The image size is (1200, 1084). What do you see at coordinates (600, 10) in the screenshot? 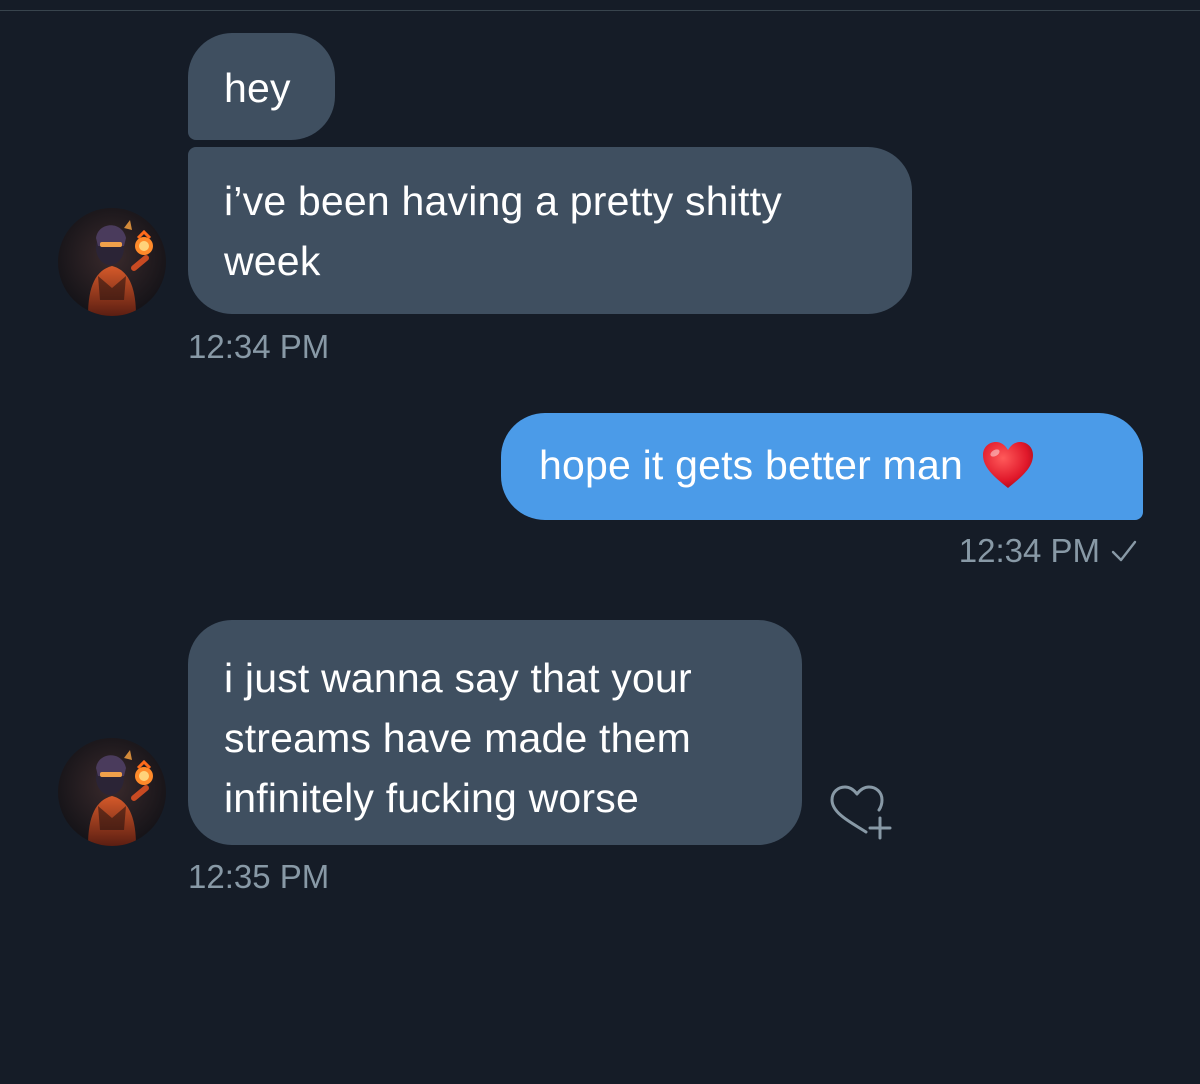
I see `top-divider` at bounding box center [600, 10].